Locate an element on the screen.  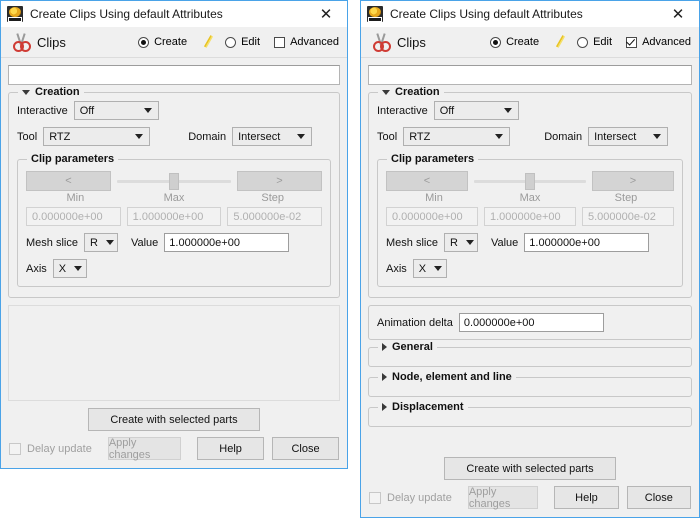
panel-title: Clips is located at coordinates (51, 42).